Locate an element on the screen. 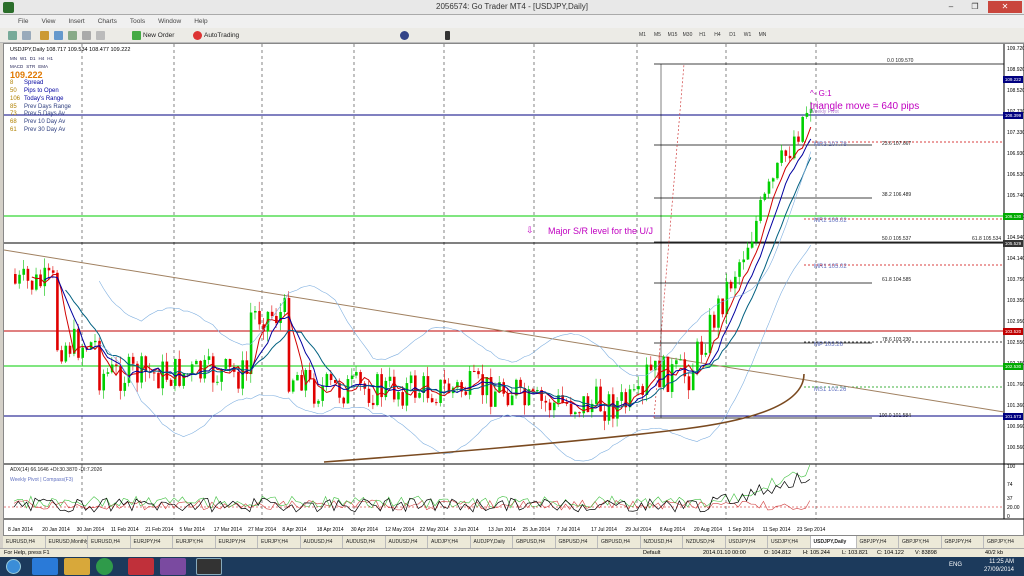  menu-help: Help is located at coordinates (200, 21).